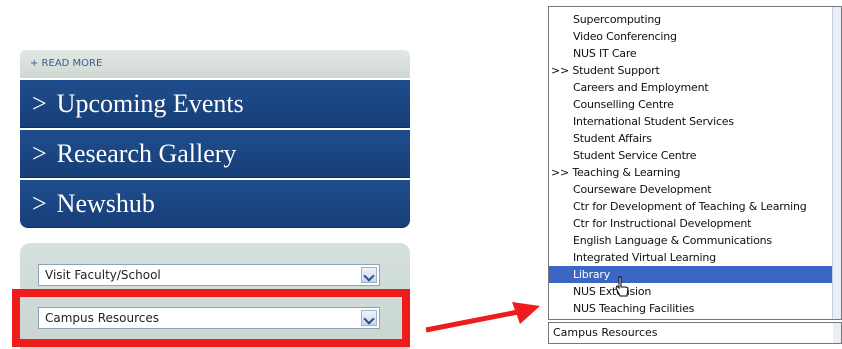 This screenshot has height=349, width=842. I want to click on dropdown-option: NUS Extension, so click(695, 291).